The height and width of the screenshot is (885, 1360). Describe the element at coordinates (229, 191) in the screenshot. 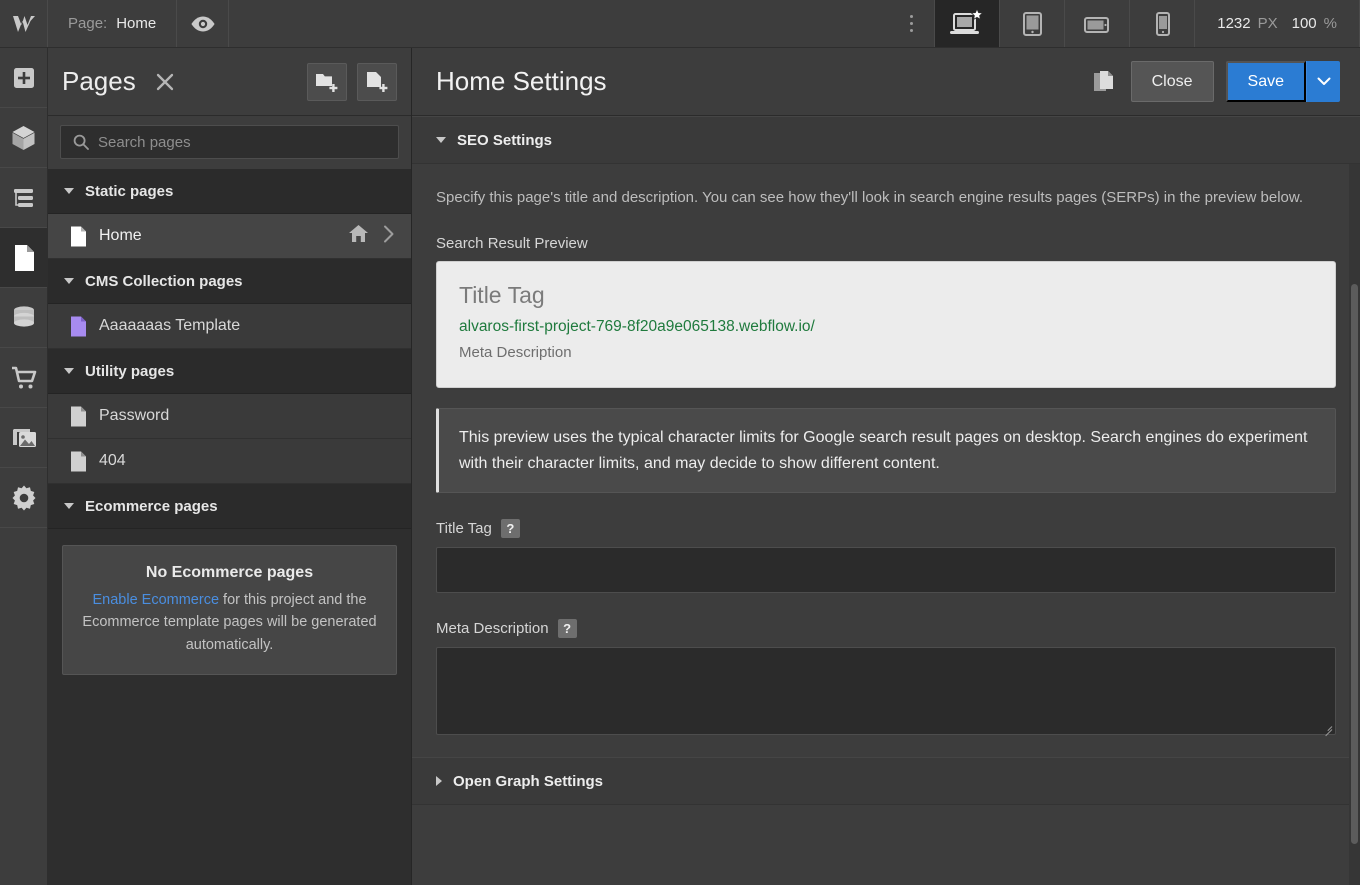

I see `page-group-static: Static pages` at that location.